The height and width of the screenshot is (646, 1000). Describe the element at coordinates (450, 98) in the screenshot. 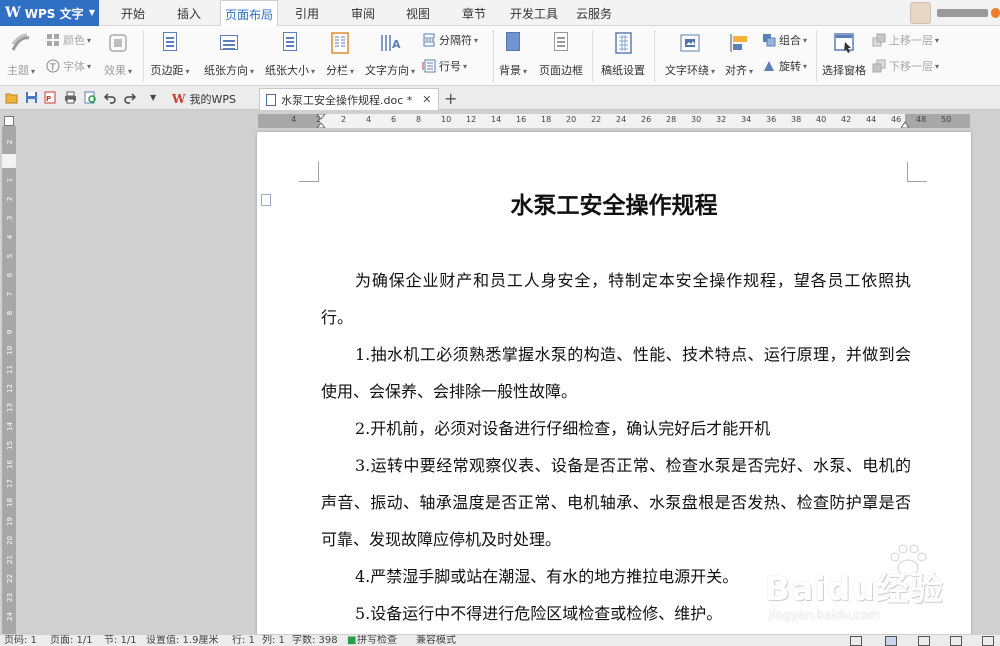

I see `new-tab-plus-icon: +` at that location.